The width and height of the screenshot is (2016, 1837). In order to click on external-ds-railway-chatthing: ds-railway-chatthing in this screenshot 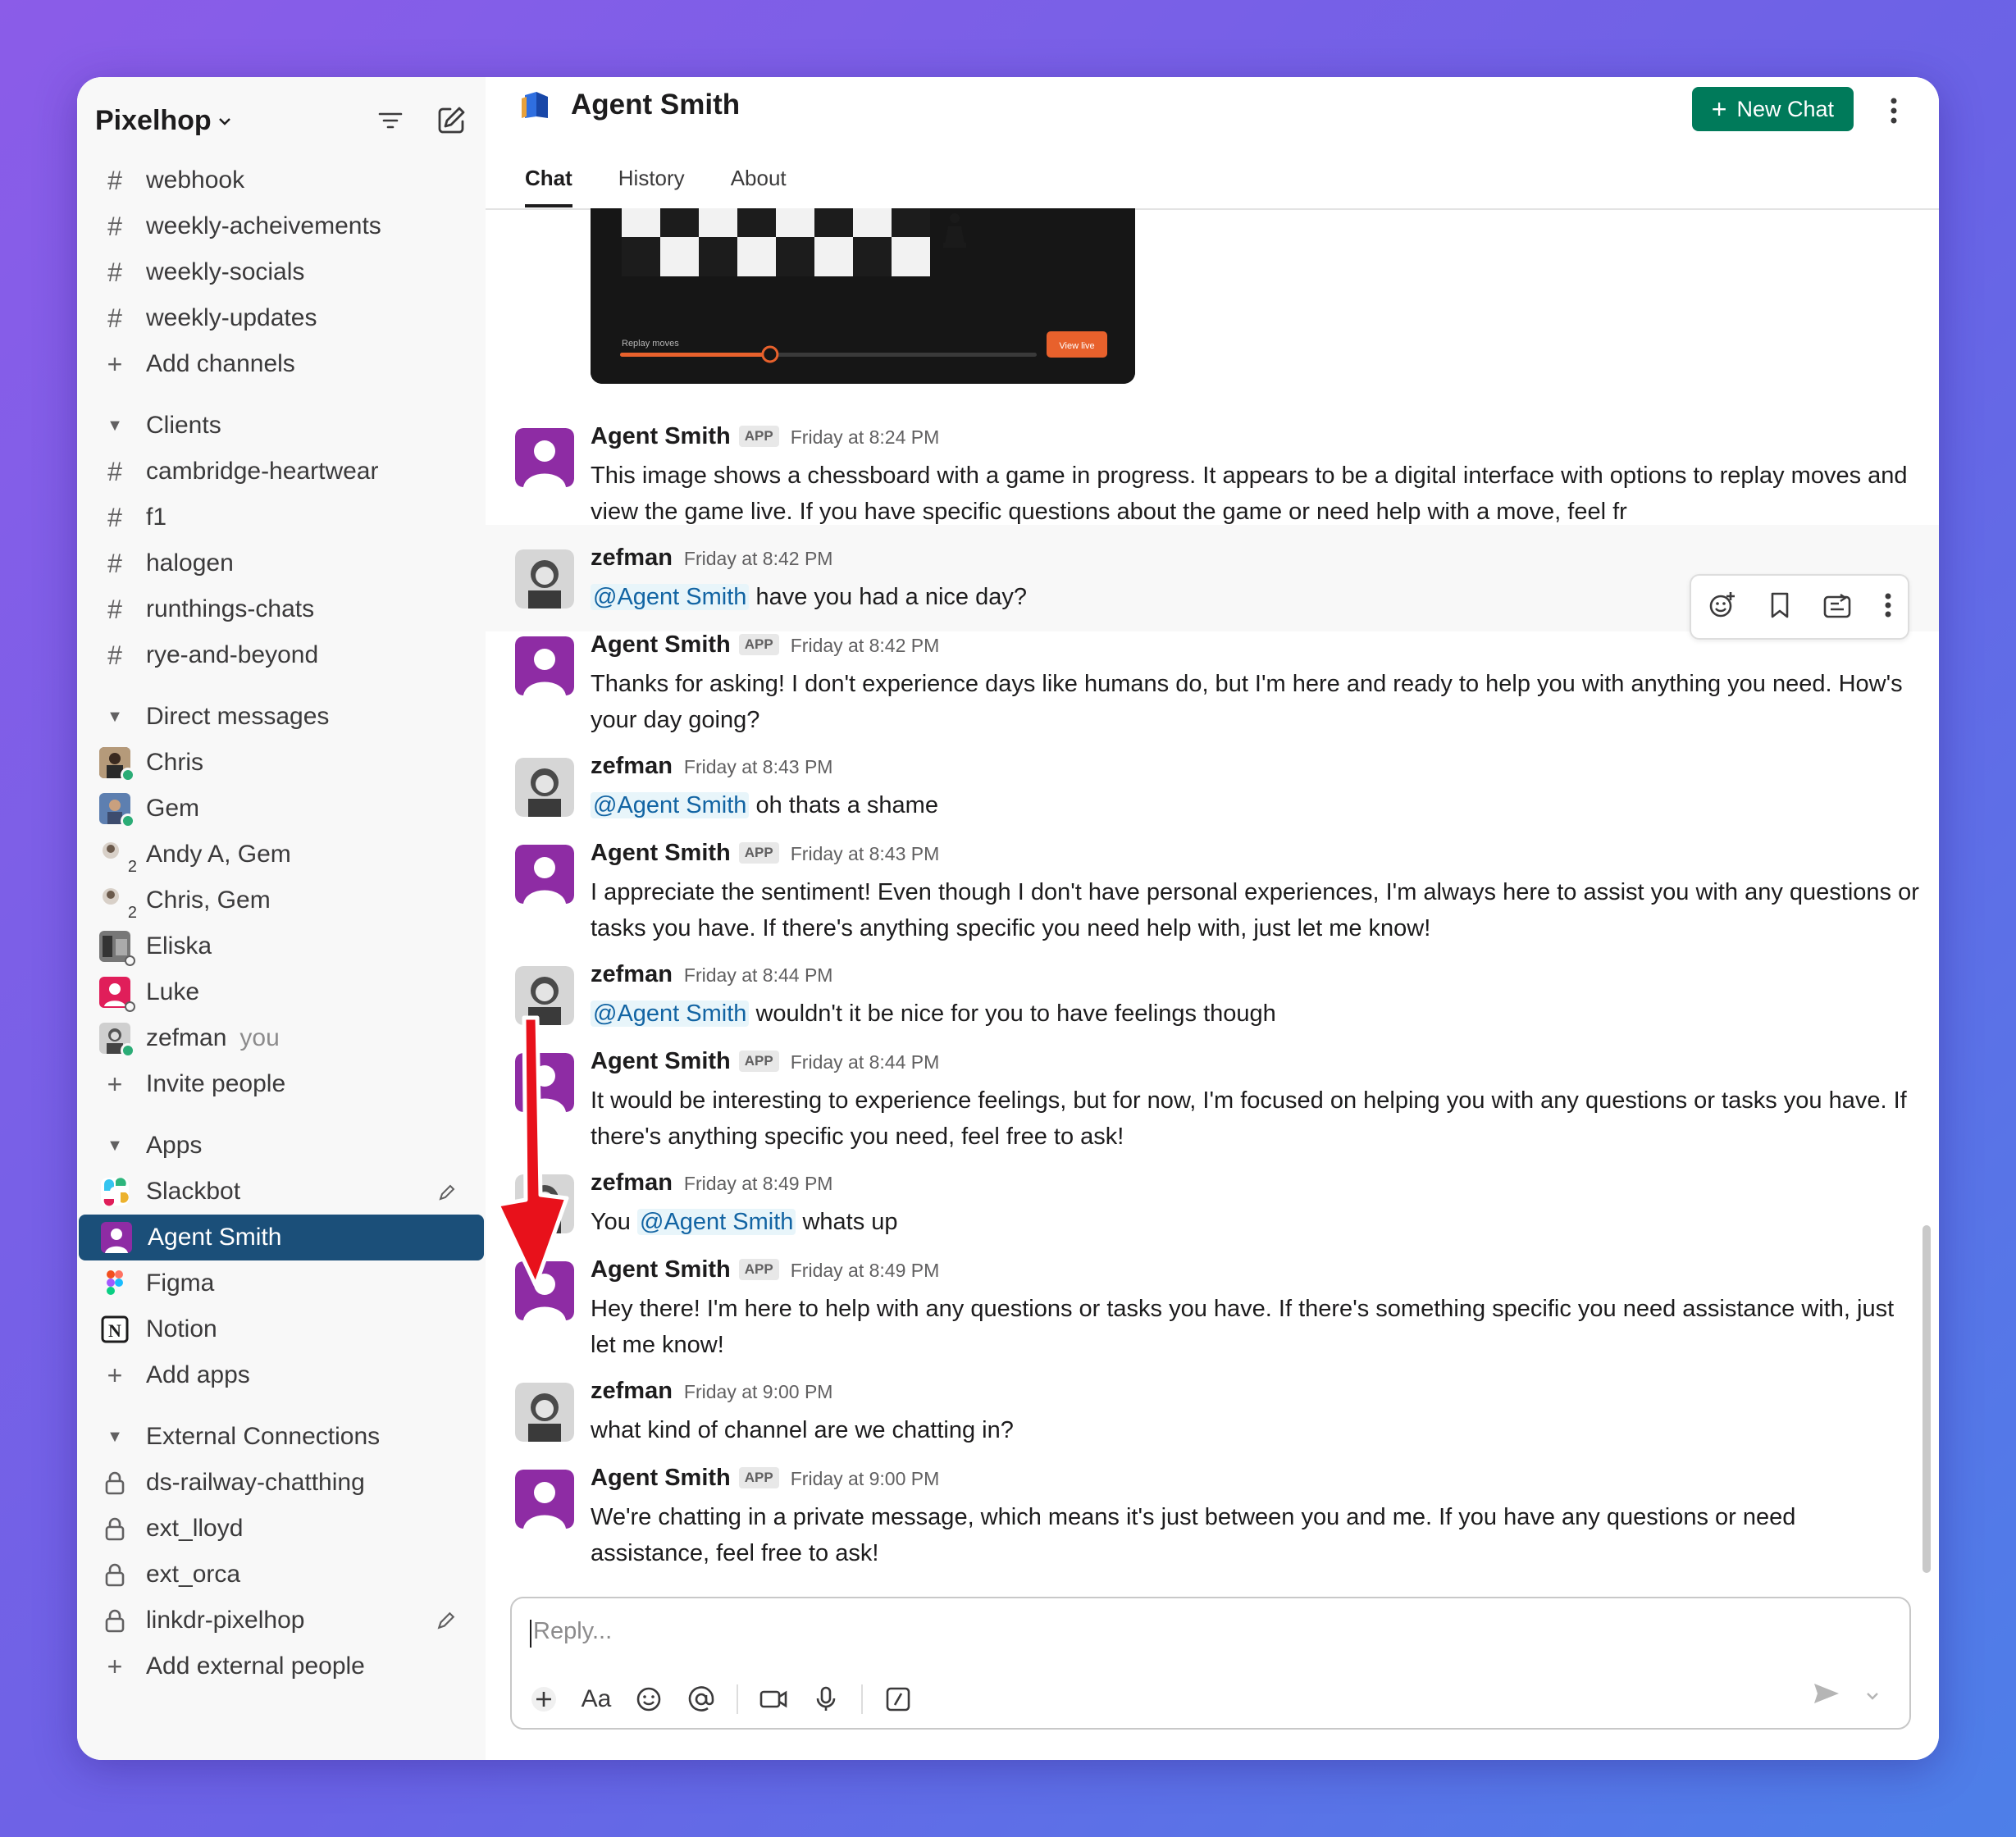, I will do `click(281, 1483)`.